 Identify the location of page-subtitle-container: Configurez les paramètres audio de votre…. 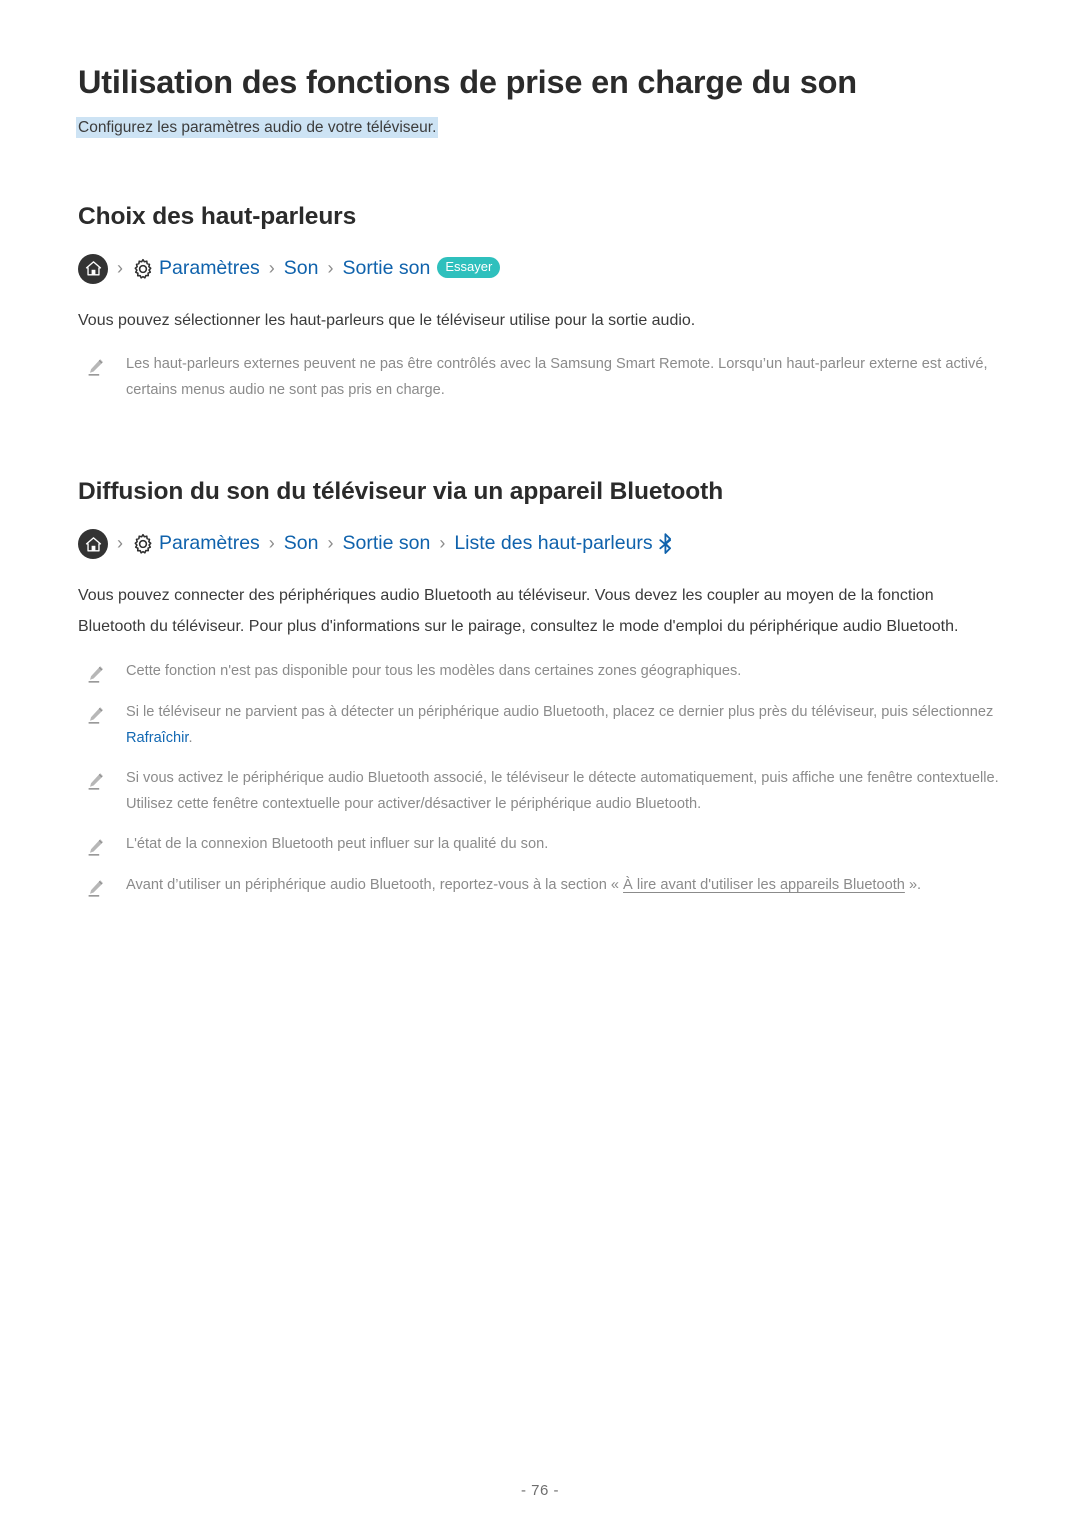
(540, 127).